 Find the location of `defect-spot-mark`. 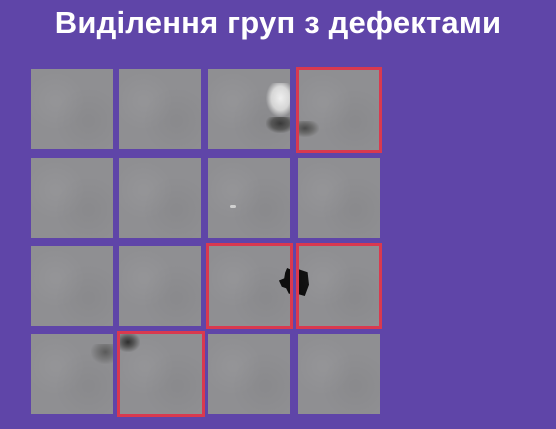

defect-spot-mark is located at coordinates (233, 206).